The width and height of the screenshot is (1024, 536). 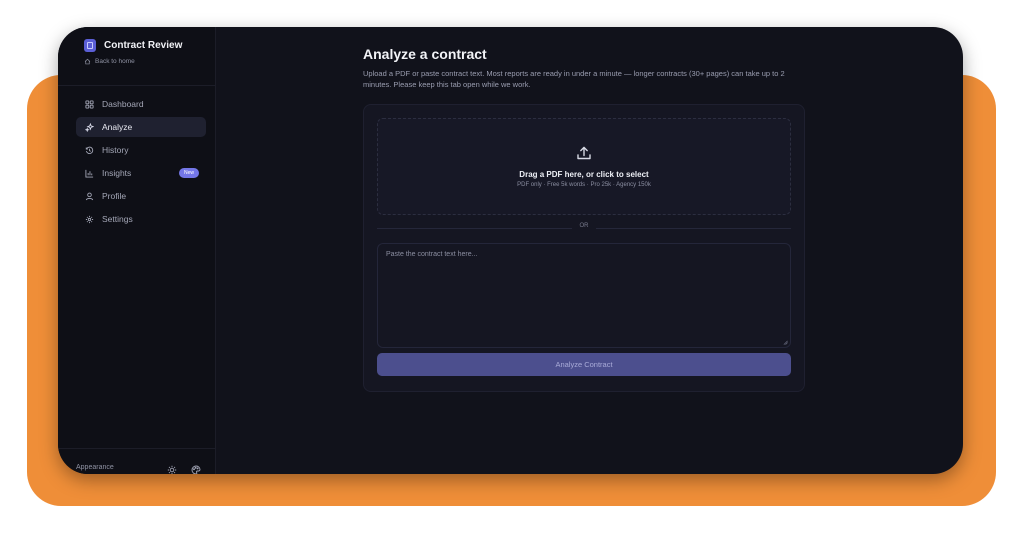 What do you see at coordinates (136, 85) in the screenshot?
I see `sidebar-divider` at bounding box center [136, 85].